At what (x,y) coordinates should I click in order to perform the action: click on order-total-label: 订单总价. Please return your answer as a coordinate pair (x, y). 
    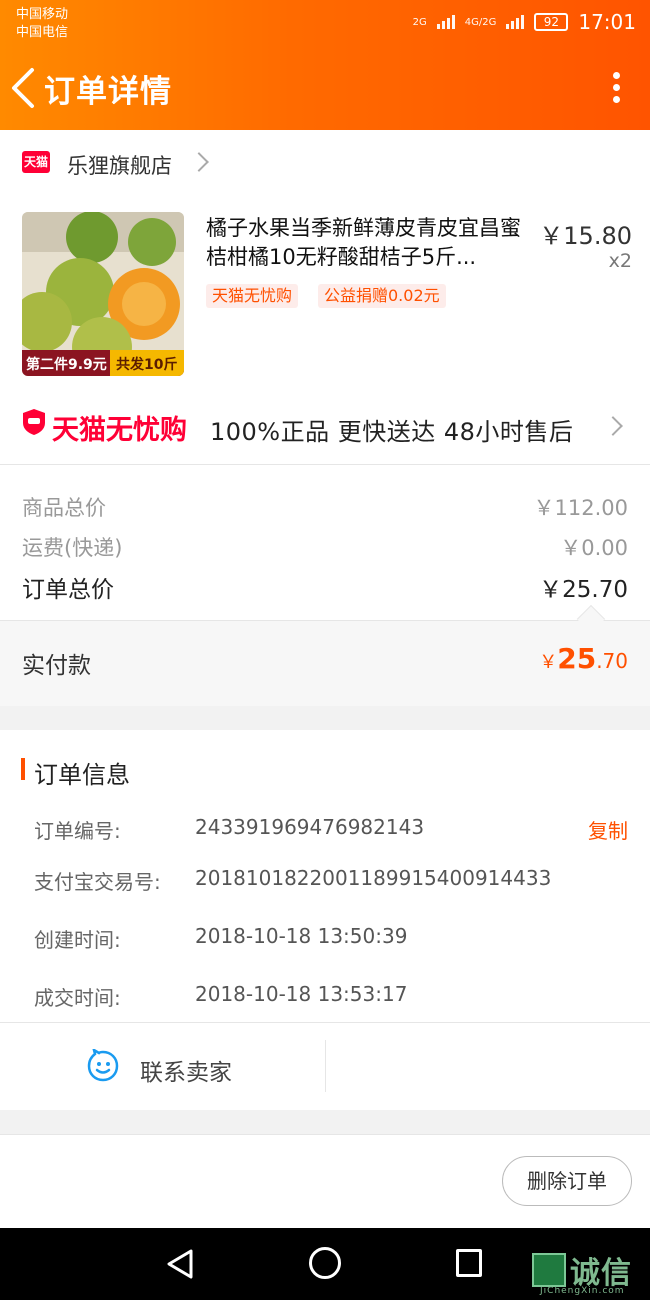
    Looking at the image, I should click on (68, 590).